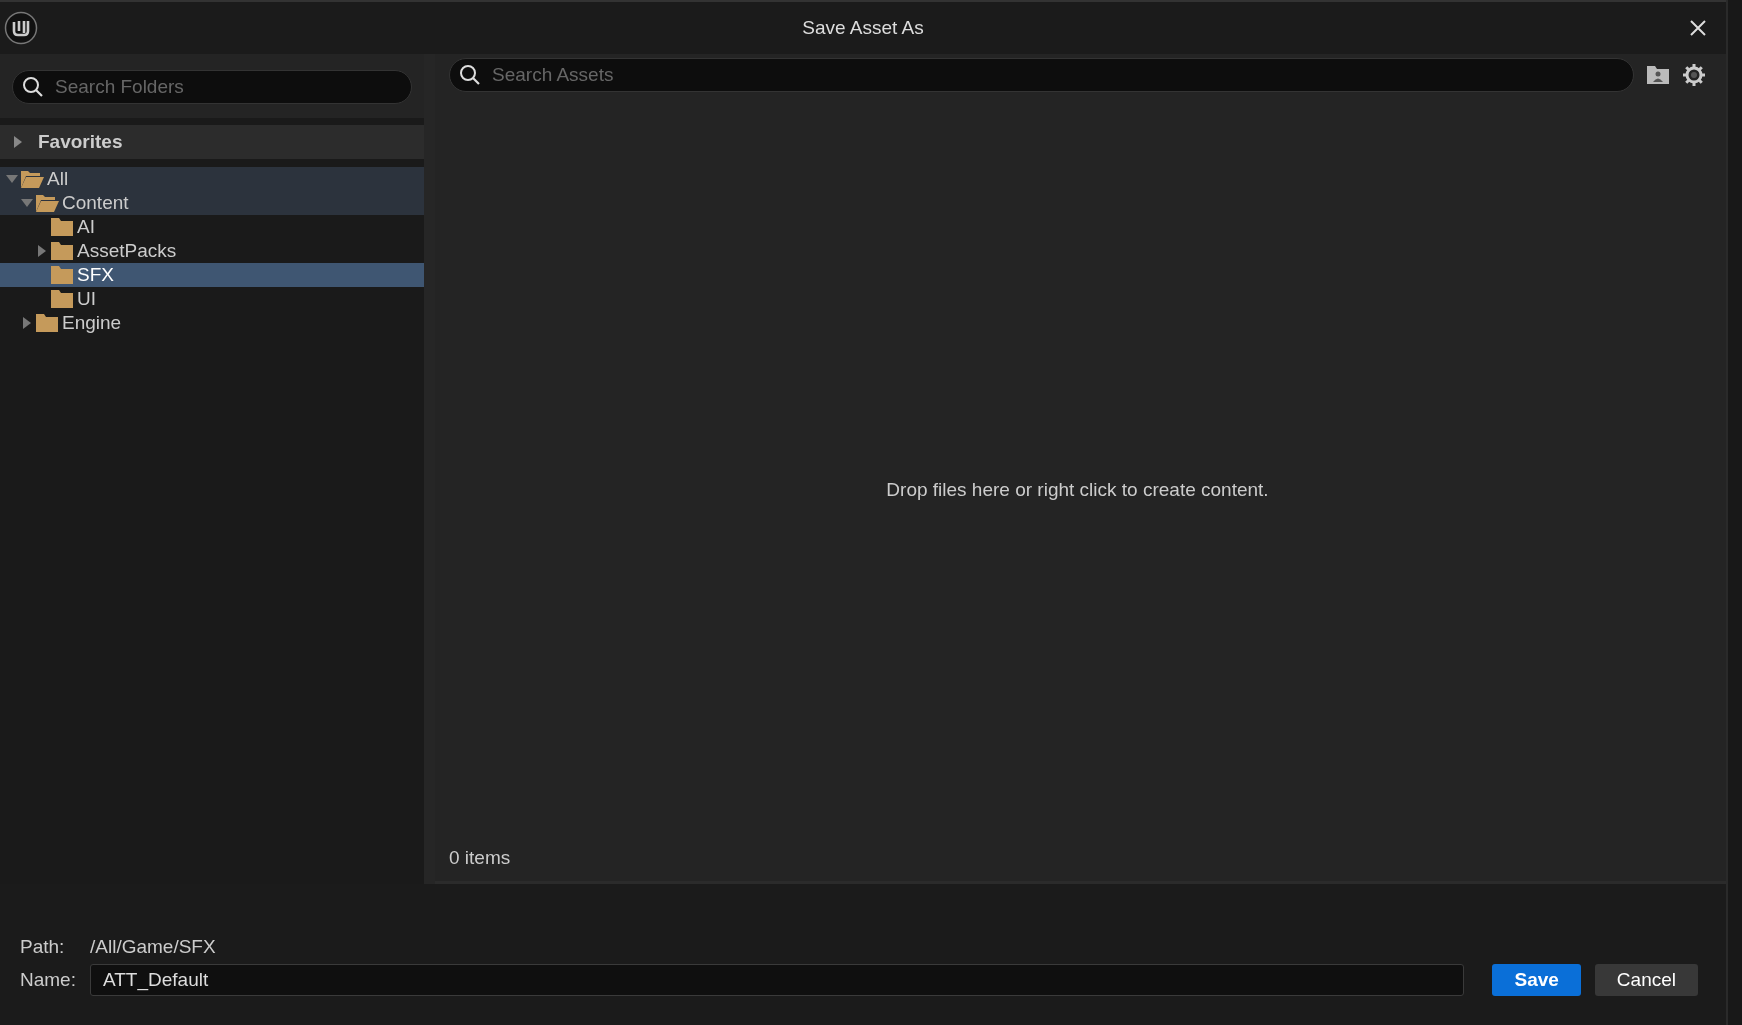  What do you see at coordinates (777, 980) in the screenshot?
I see `name-field: ATT_Default` at bounding box center [777, 980].